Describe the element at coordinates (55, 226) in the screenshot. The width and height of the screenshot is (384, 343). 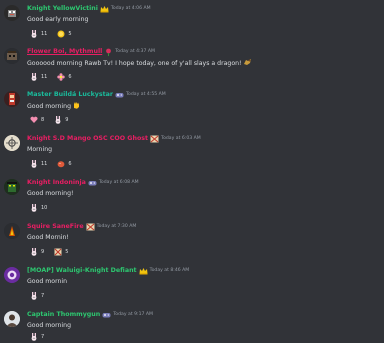
I see `author-name: Squire SaneFire` at that location.